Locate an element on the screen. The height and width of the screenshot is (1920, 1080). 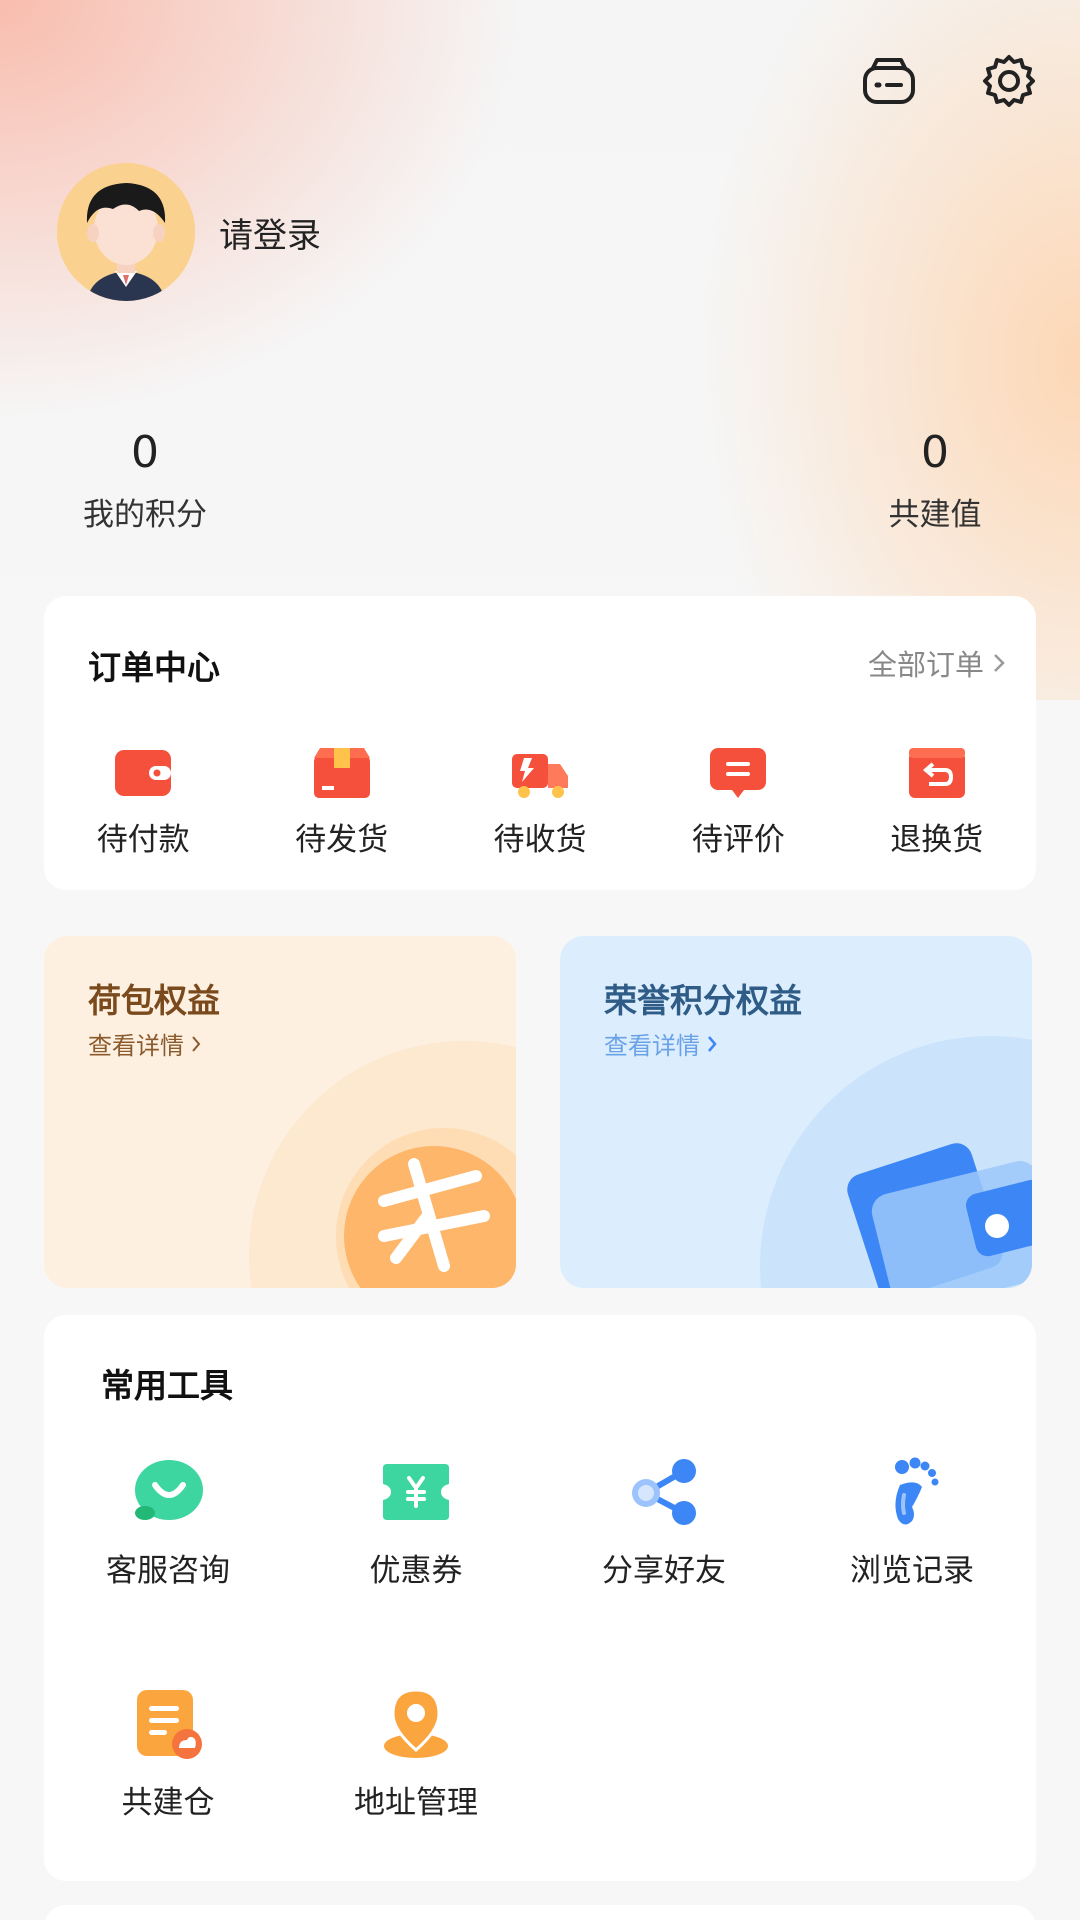
order-pending-shipment: 待发货 is located at coordinates (341, 802).